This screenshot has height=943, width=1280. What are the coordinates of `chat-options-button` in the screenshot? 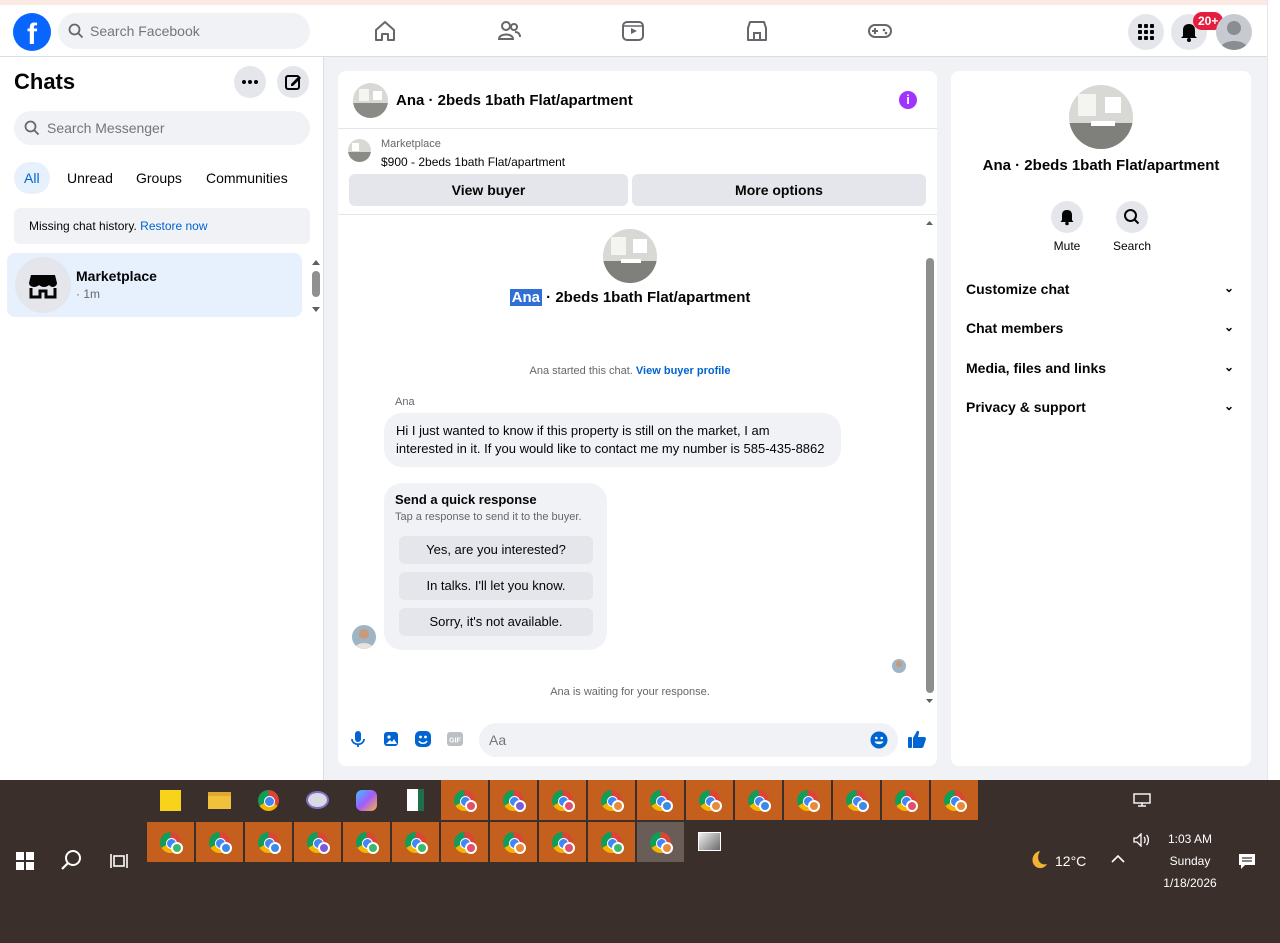 It's located at (250, 82).